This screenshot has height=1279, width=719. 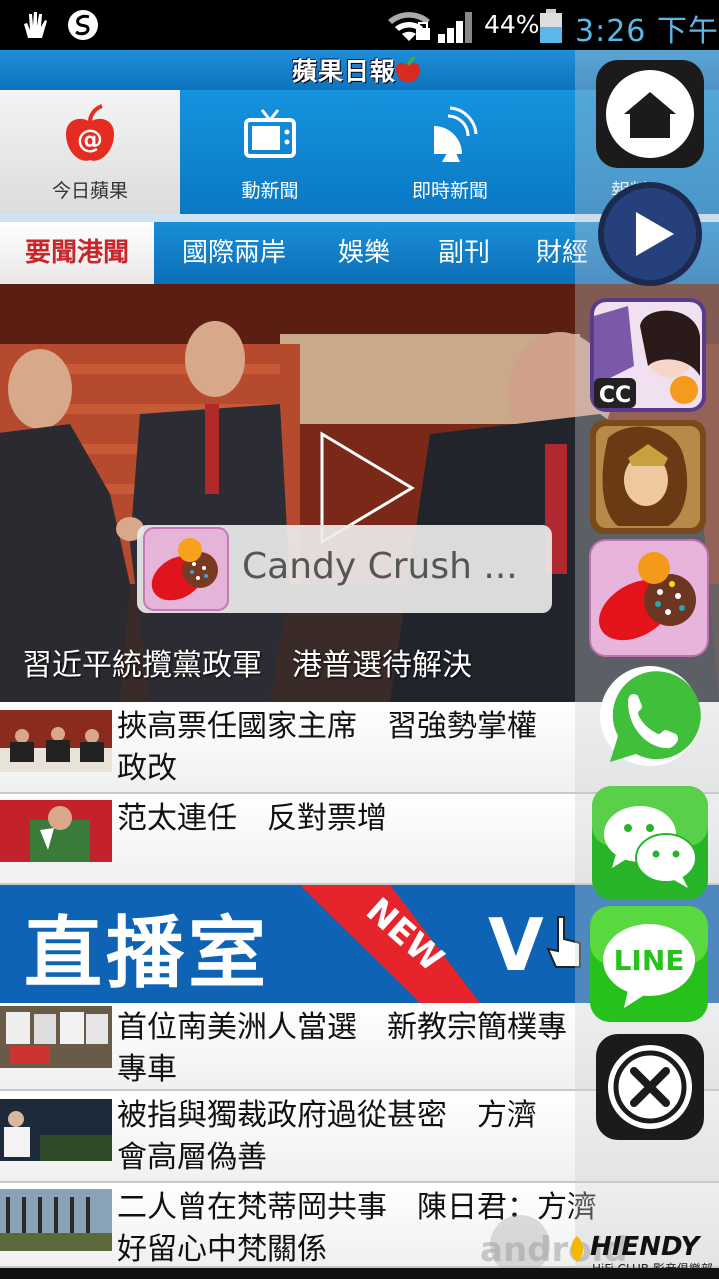 I want to click on live-banner-title: 直播室, so click(x=147, y=954).